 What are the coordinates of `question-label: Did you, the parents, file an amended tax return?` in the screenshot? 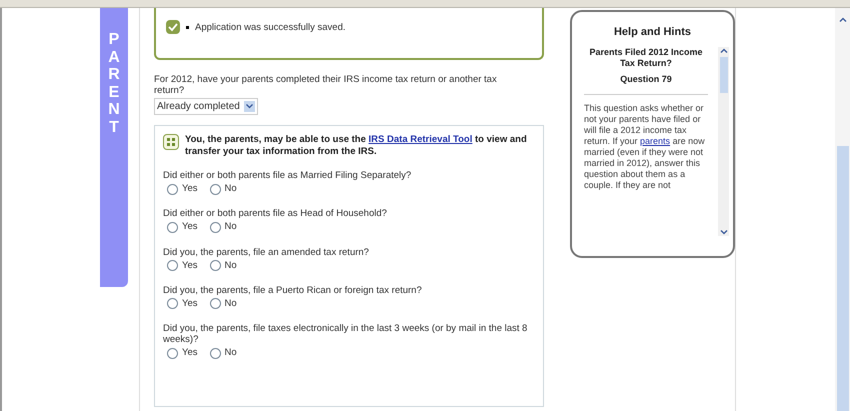 It's located at (266, 252).